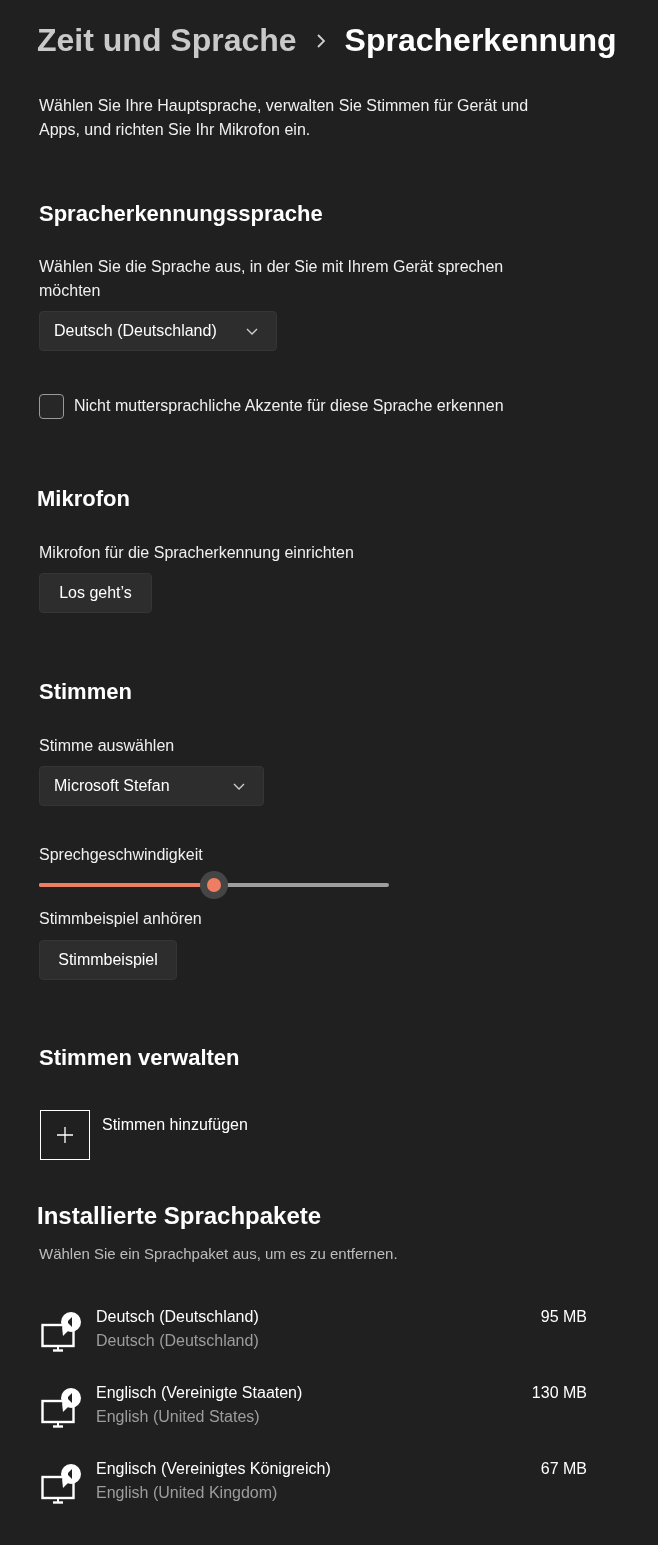  What do you see at coordinates (563, 1469) in the screenshot?
I see `language-pack-size: 67 MB` at bounding box center [563, 1469].